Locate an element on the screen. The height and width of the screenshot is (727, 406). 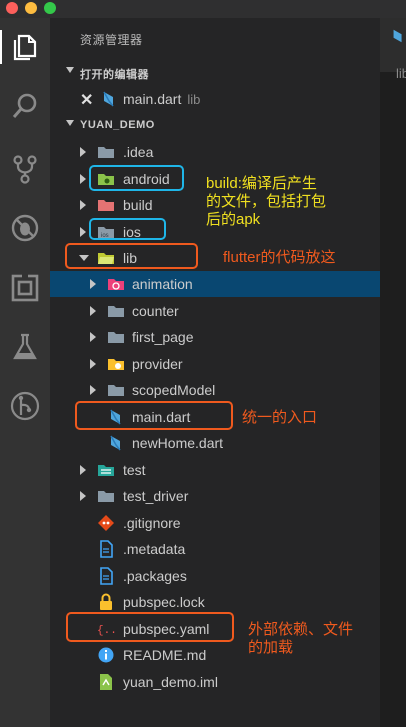
tree-item-label: scopedModel is located at coordinates (174, 390).